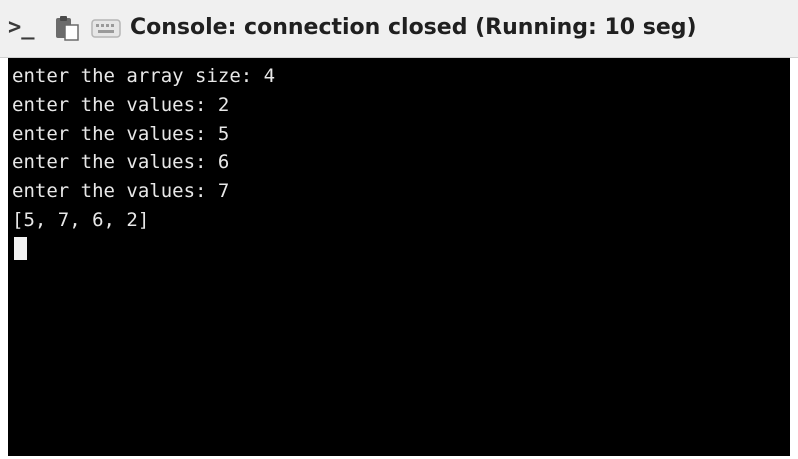  Describe the element at coordinates (121, 133) in the screenshot. I see `console-line: enter the values: 5` at that location.